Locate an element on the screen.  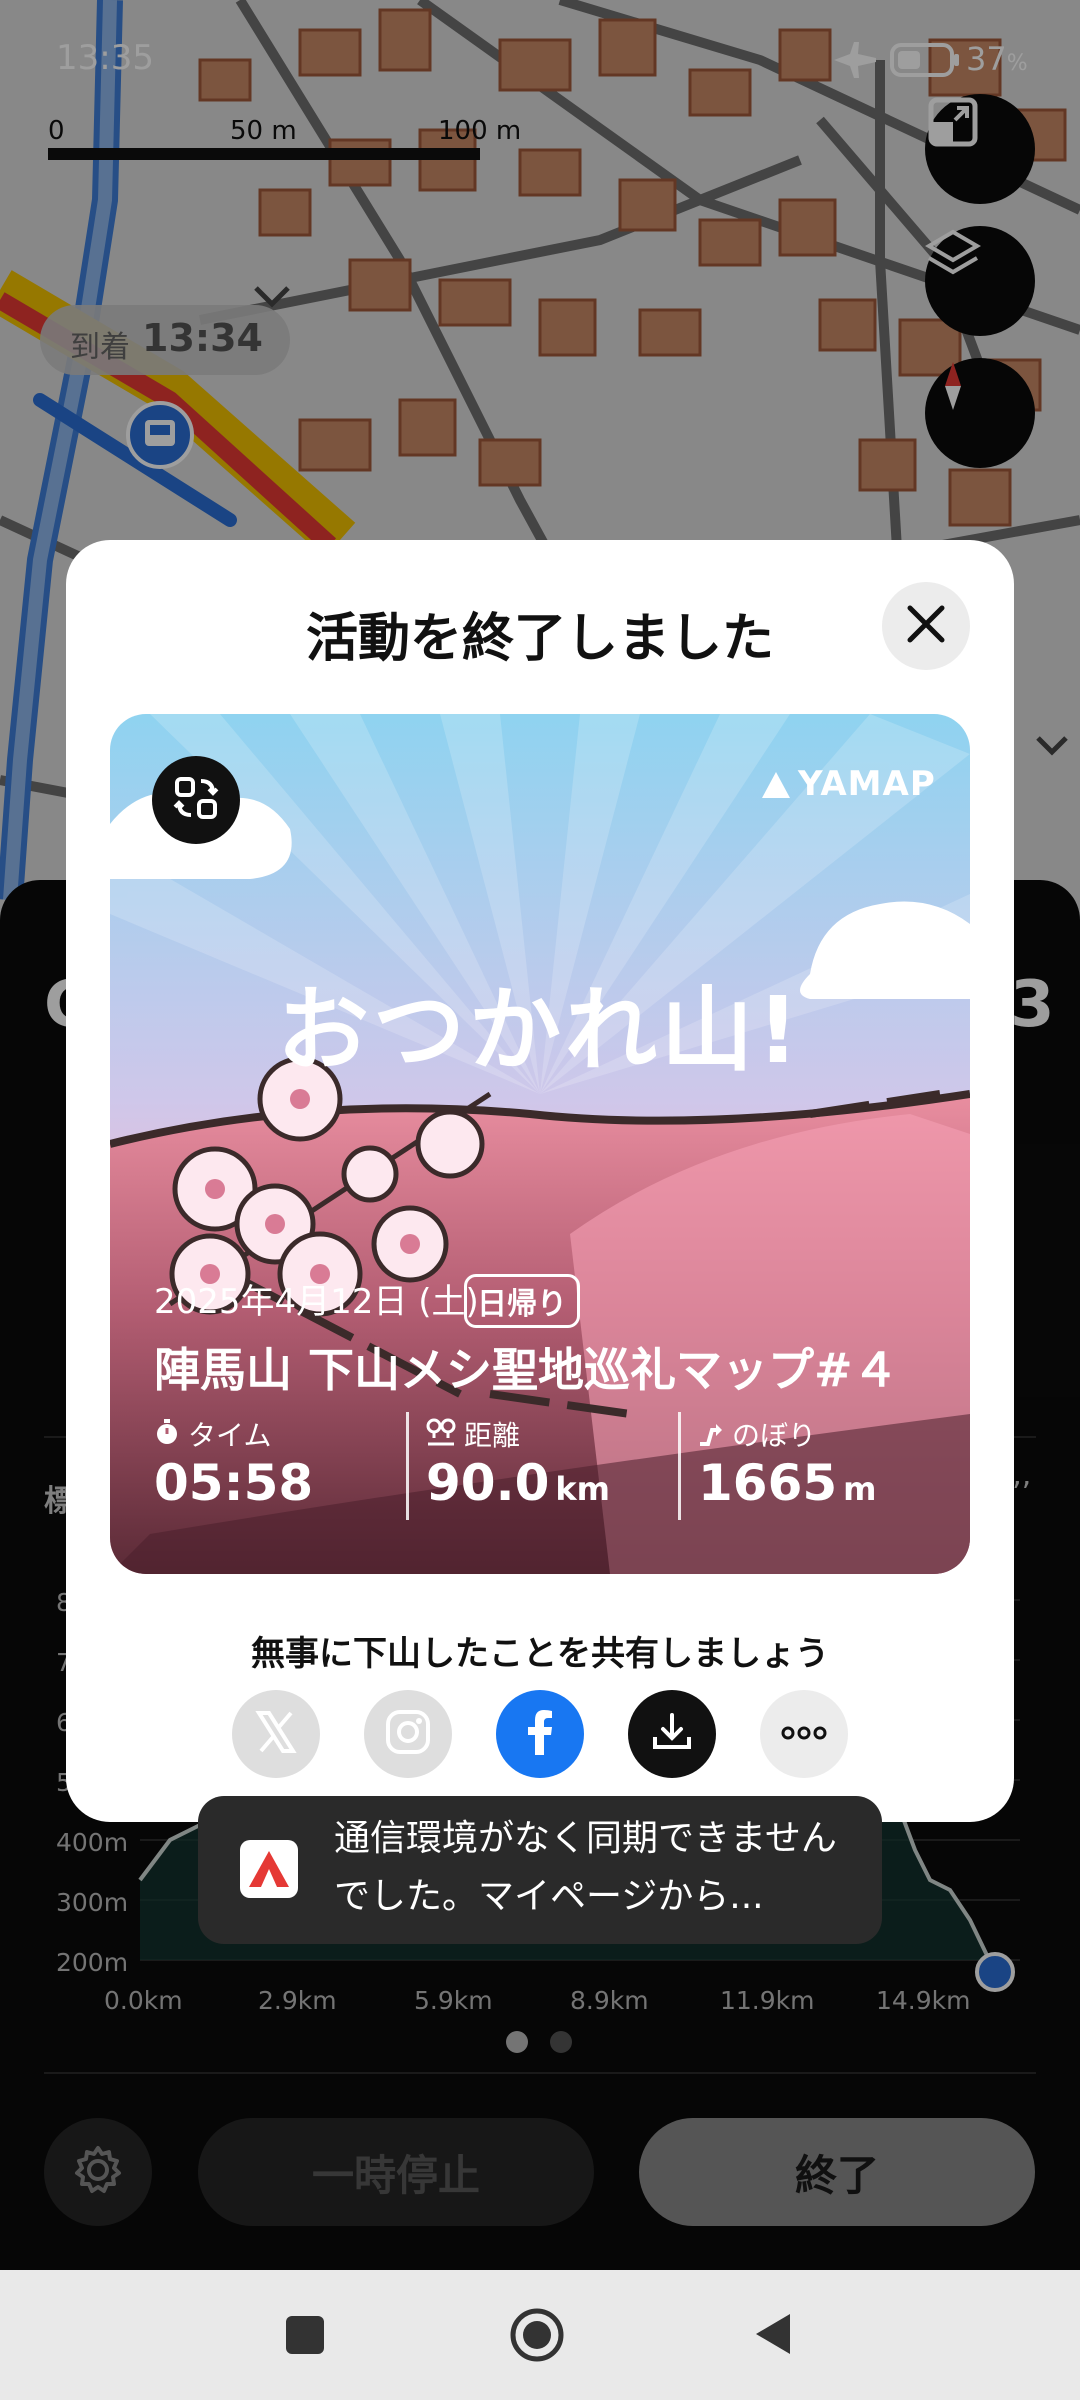
cheer-text: おつかれ山! is located at coordinates (540, 1030).